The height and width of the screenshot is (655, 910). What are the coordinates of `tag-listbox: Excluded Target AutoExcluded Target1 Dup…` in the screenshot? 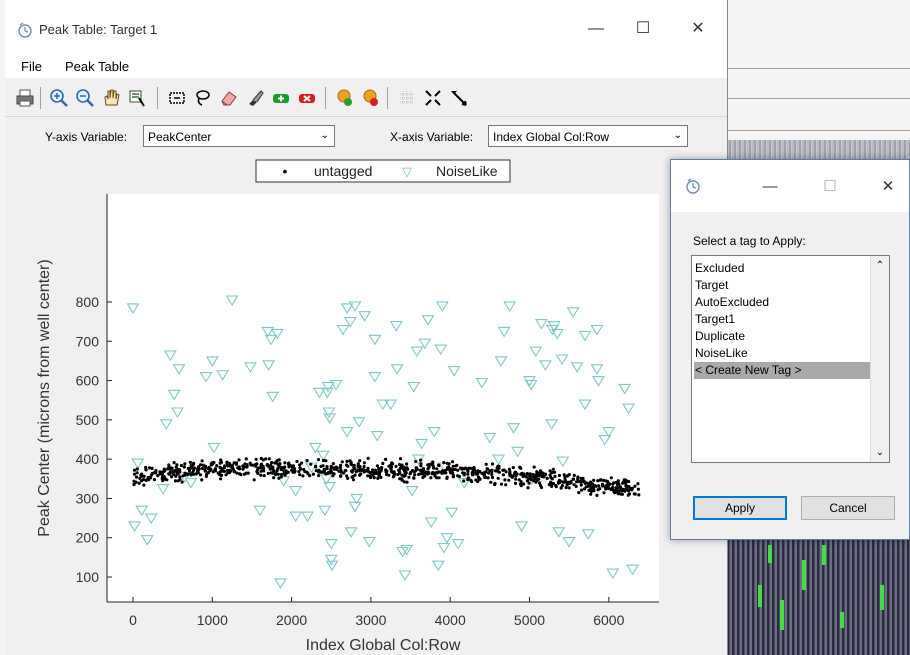 It's located at (790, 359).